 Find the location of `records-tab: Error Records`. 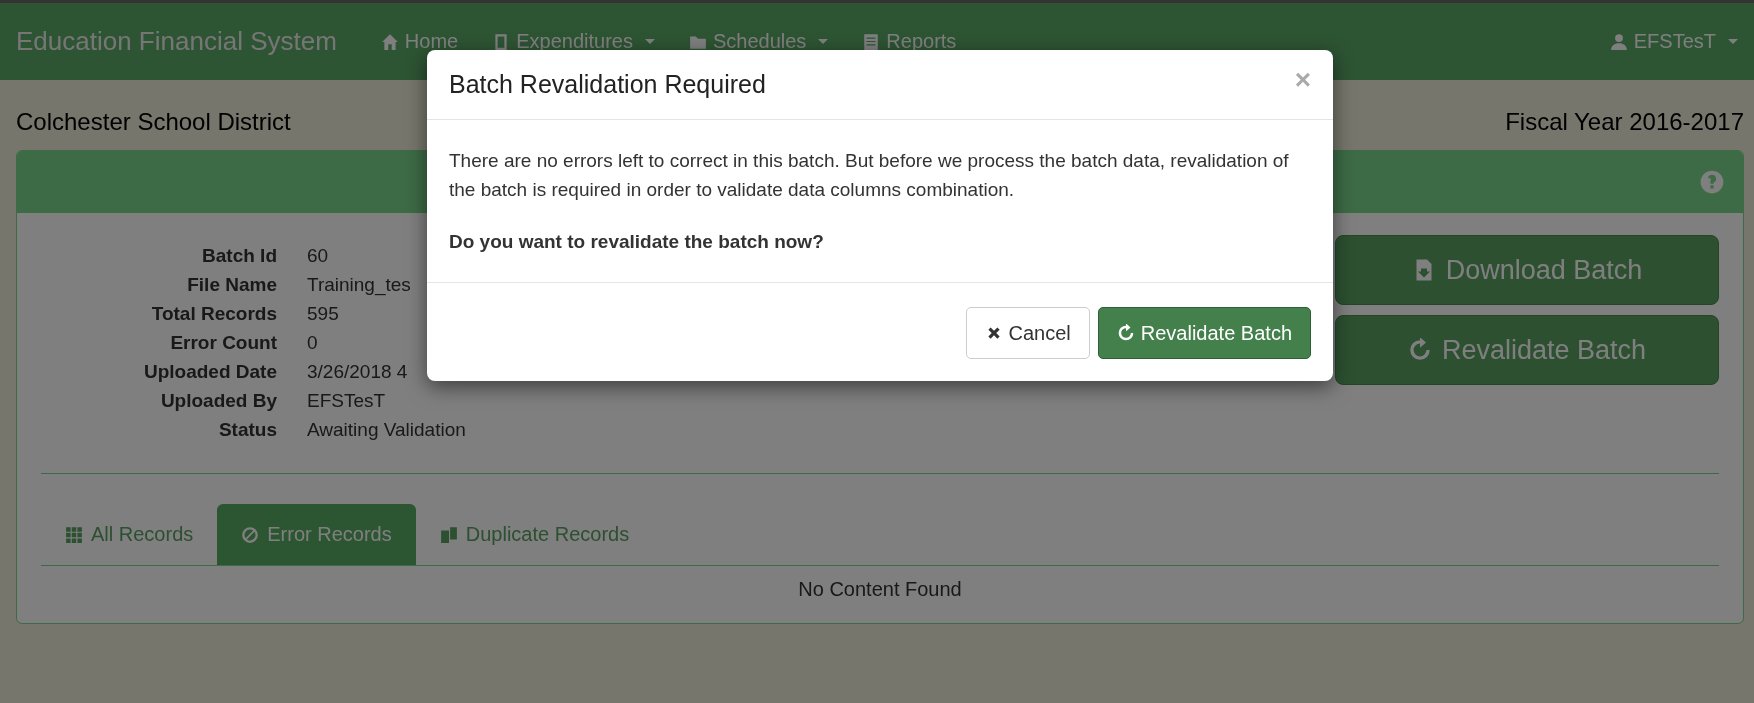

records-tab: Error Records is located at coordinates (316, 534).